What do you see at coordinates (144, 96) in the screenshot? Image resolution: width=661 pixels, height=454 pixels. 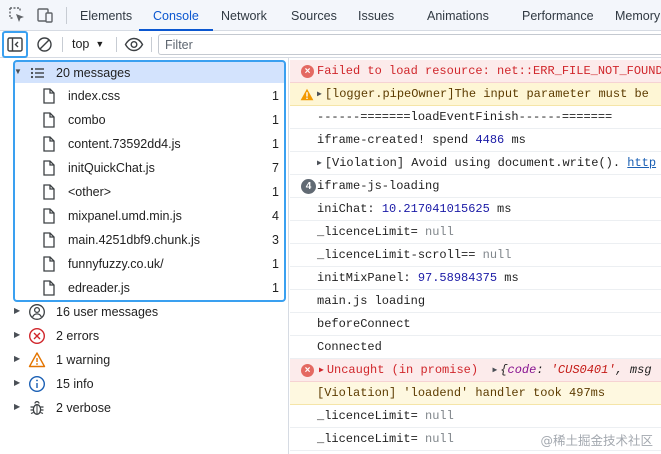 I see `sidebar-file-item: index.css 1` at bounding box center [144, 96].